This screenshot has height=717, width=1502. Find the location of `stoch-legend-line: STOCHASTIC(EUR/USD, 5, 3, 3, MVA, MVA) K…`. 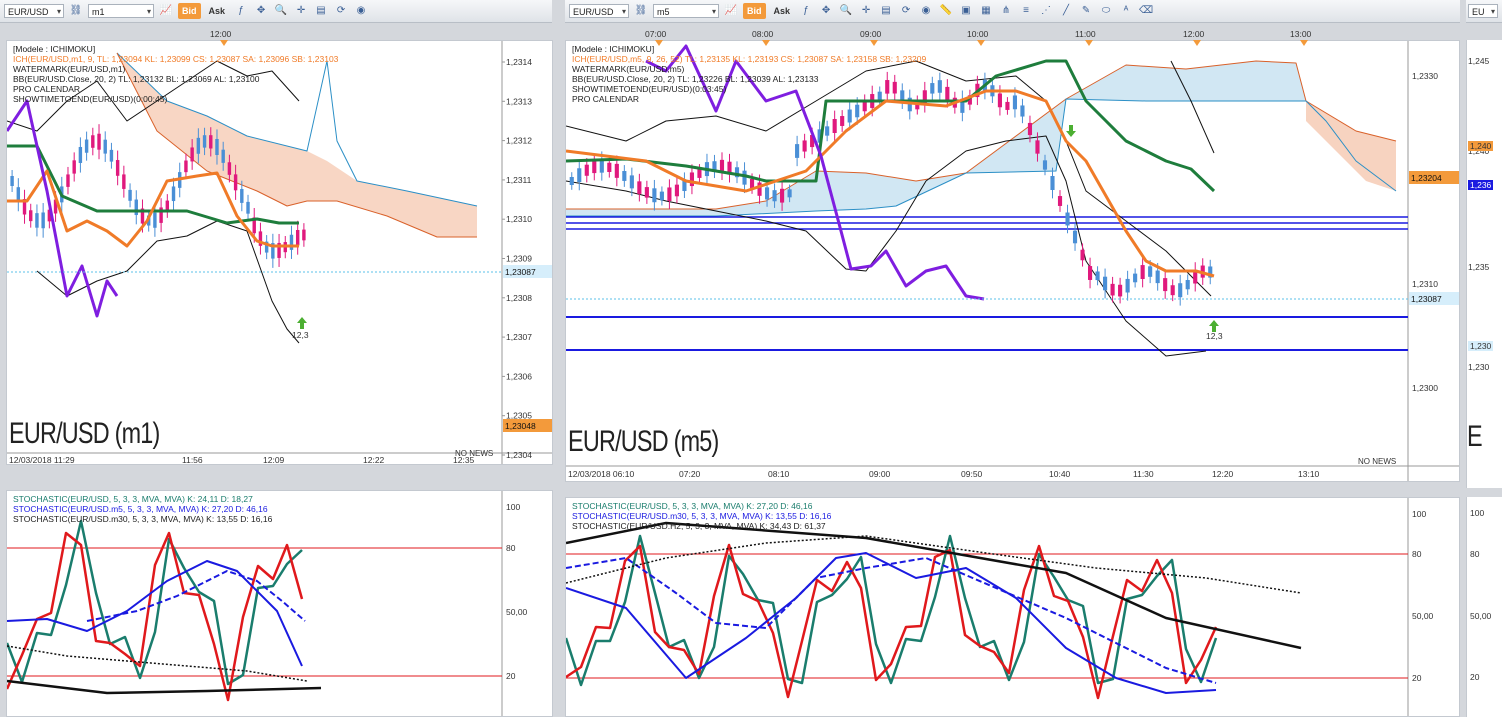

stoch-legend-line: STOCHASTIC(EUR/USD, 5, 3, 3, MVA, MVA) K… is located at coordinates (692, 506).